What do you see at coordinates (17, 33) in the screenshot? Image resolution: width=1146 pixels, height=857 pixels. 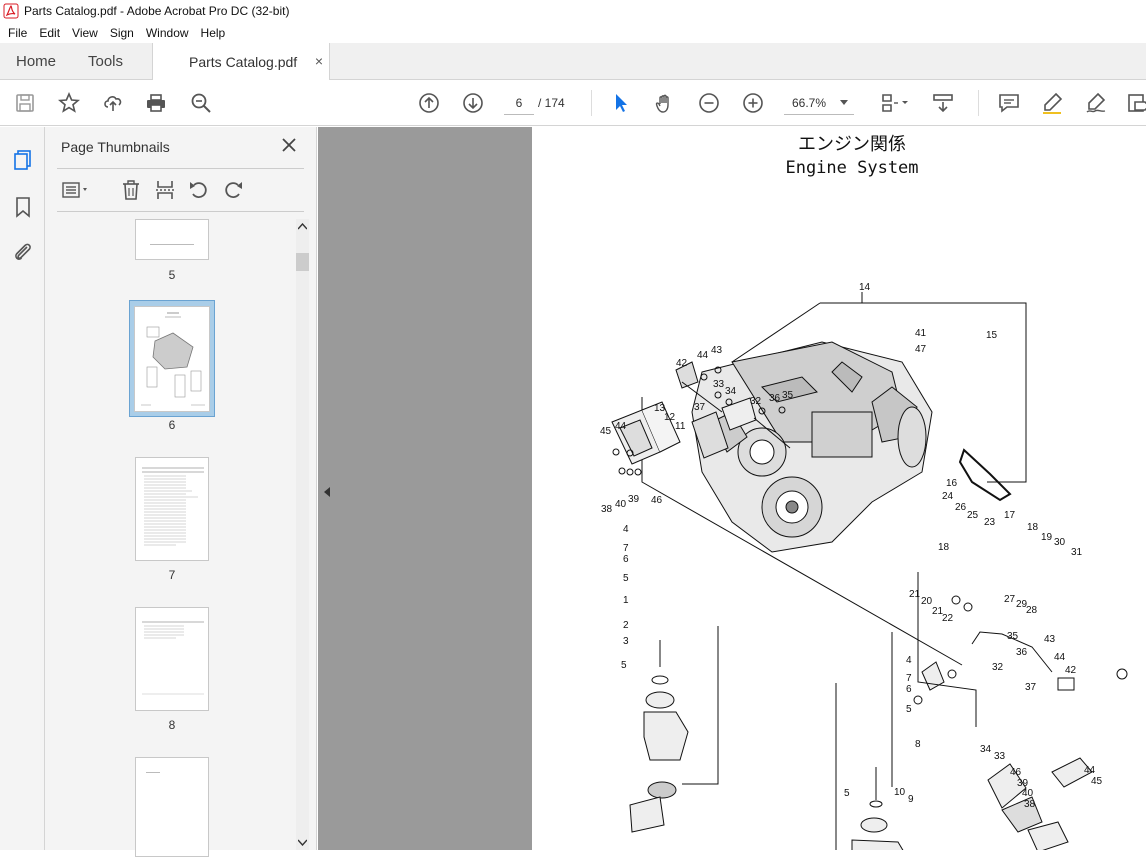 I see `menu-file: File` at bounding box center [17, 33].